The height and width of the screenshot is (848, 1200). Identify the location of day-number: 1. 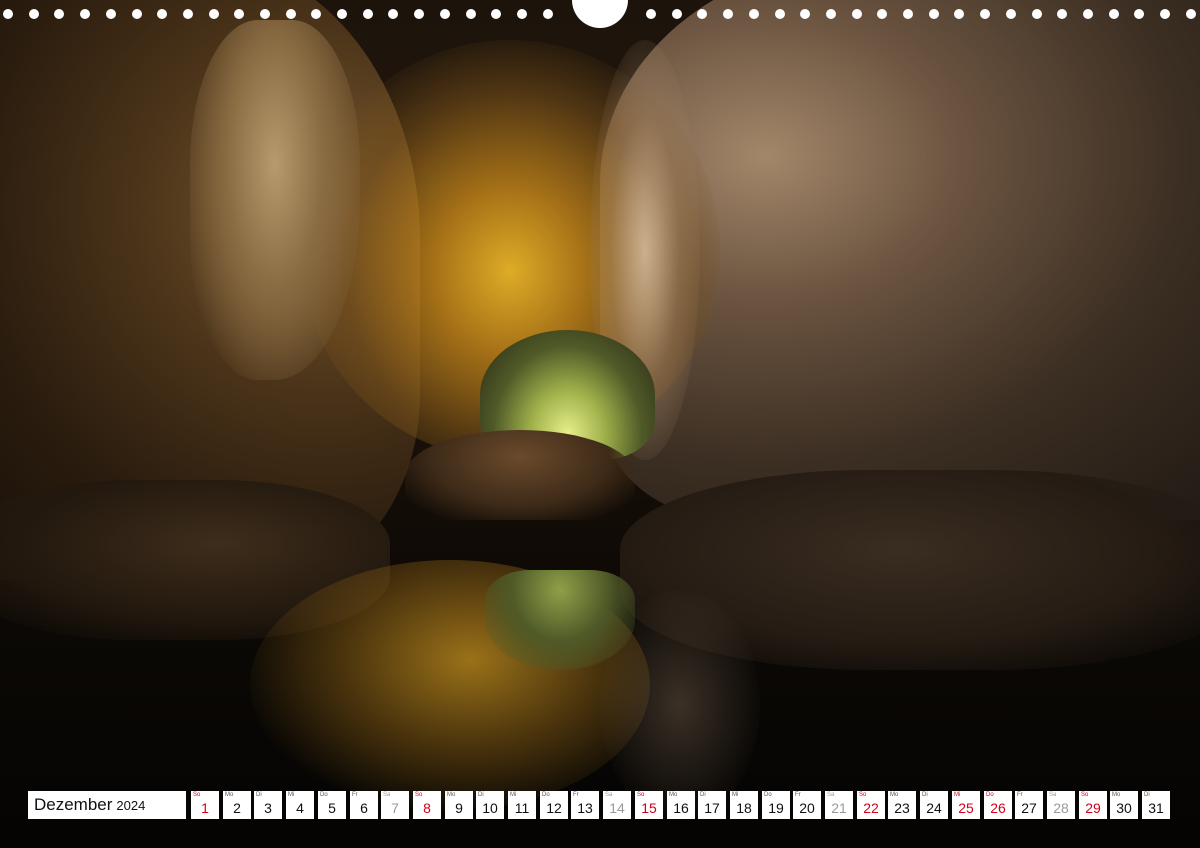
(205, 808).